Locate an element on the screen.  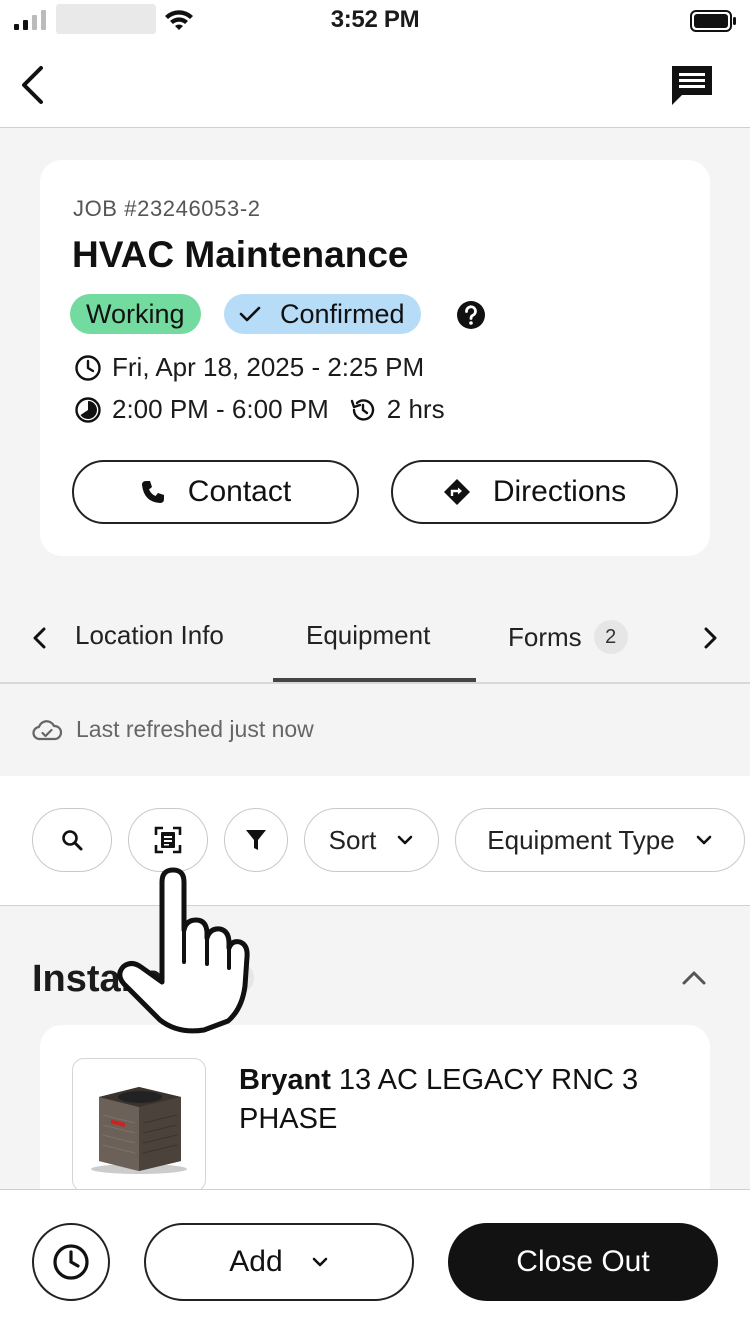
status-badge-label: Working is located at coordinates (135, 313).